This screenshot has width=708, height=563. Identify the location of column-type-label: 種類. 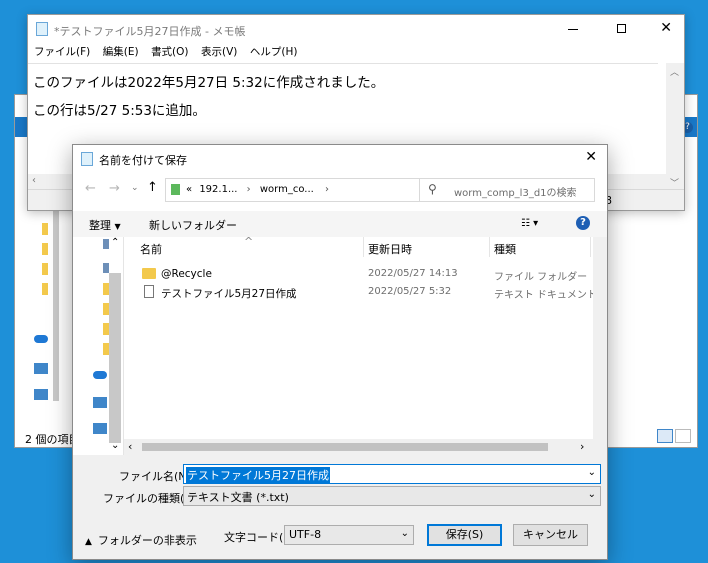
(505, 249).